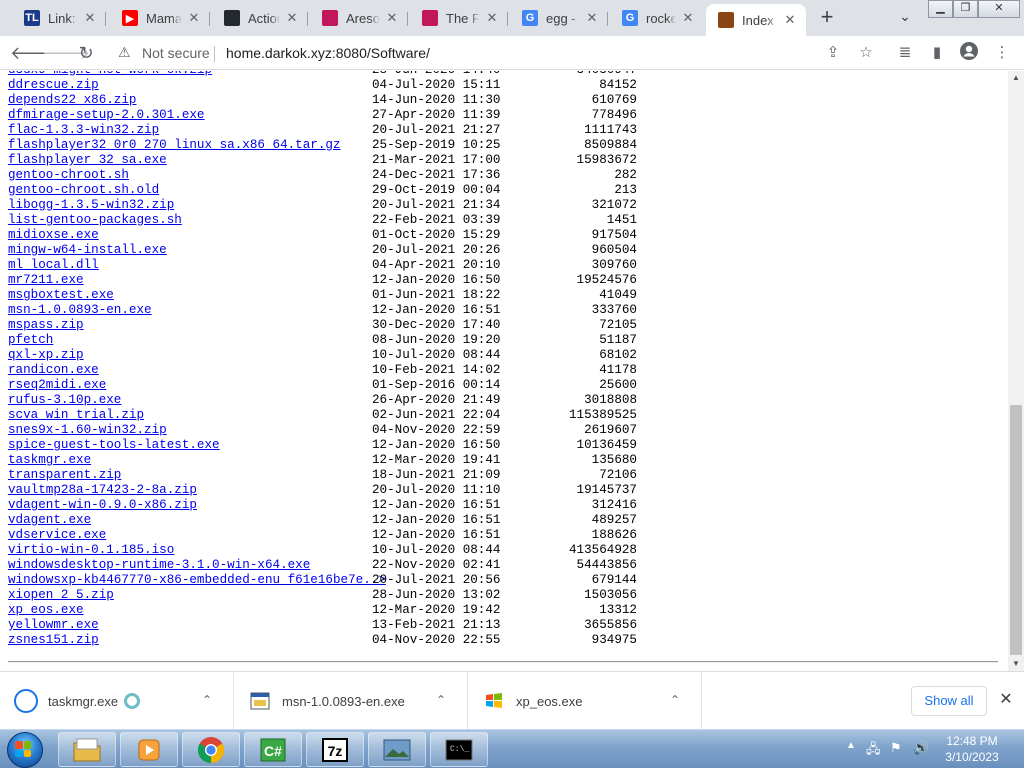  Describe the element at coordinates (866, 53) in the screenshot. I see `bookmark-star-icon: ☆` at that location.